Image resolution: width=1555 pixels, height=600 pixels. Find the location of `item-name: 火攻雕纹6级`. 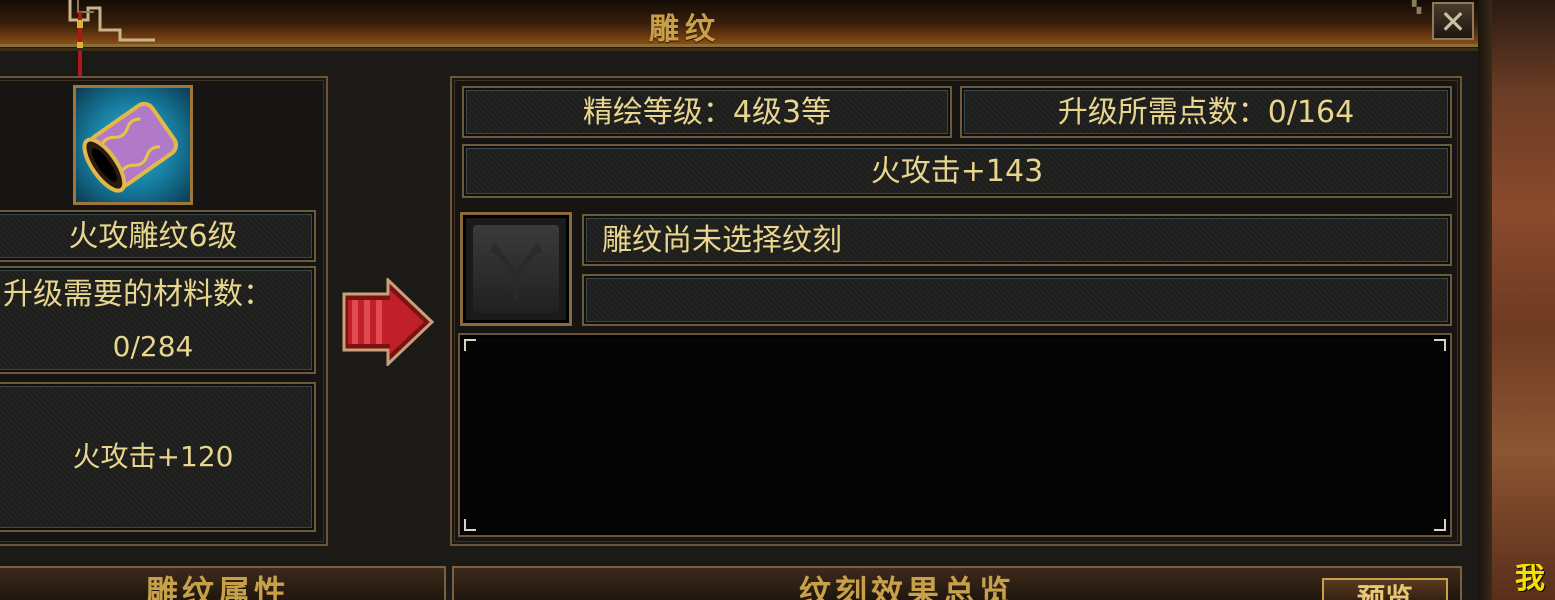

item-name: 火攻雕纹6级 is located at coordinates (153, 236).